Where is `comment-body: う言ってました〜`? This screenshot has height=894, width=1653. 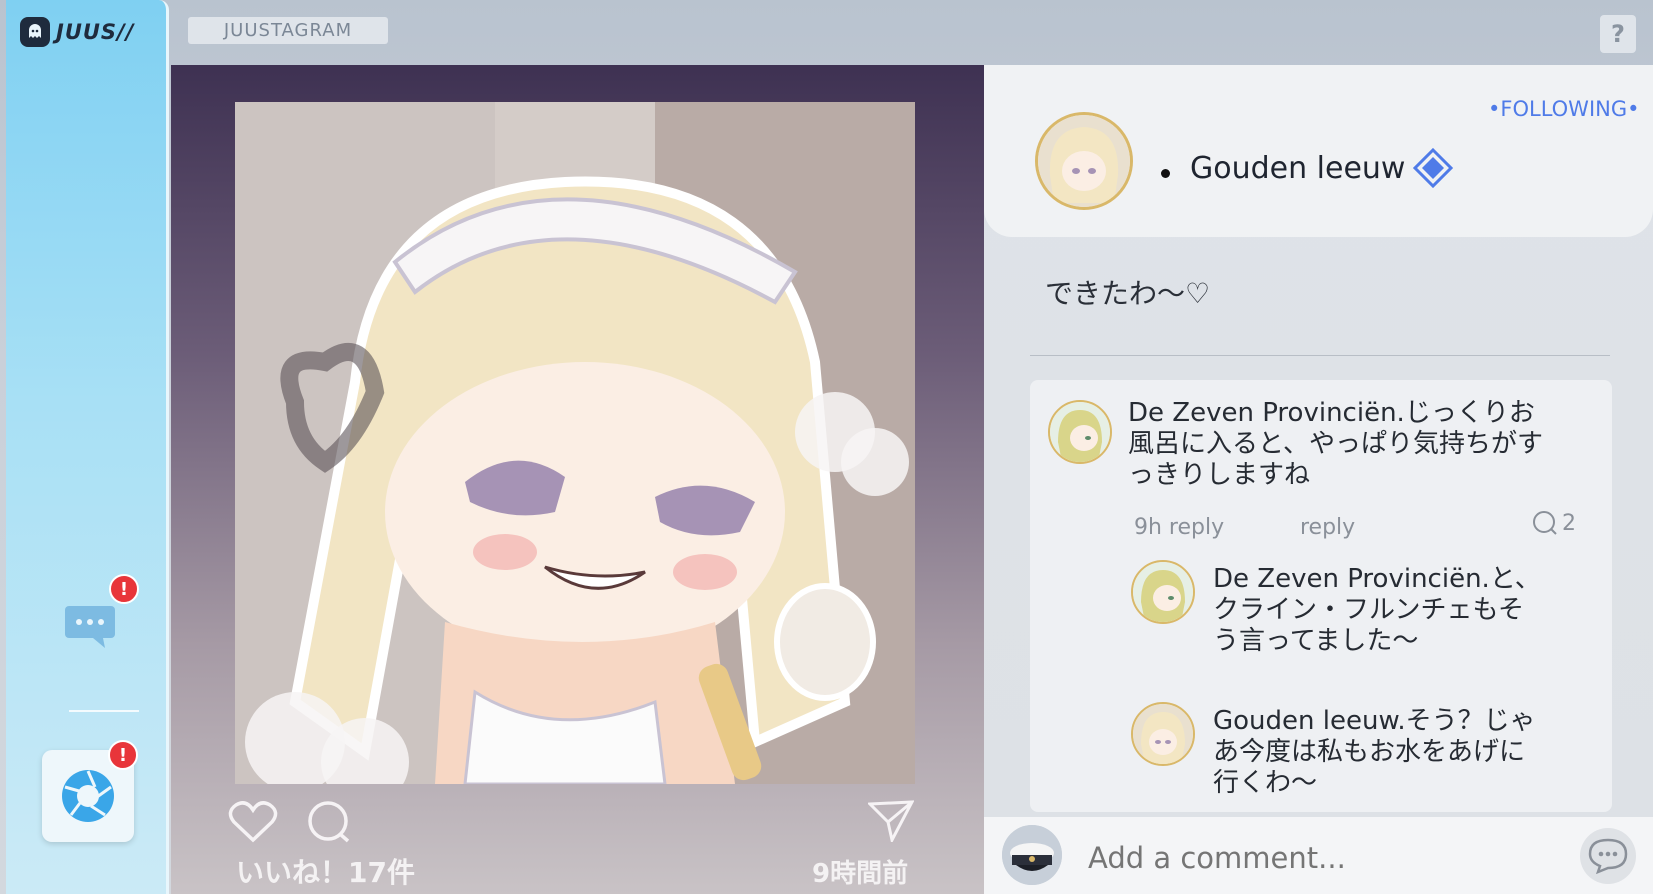 comment-body: う言ってました〜 is located at coordinates (1316, 641).